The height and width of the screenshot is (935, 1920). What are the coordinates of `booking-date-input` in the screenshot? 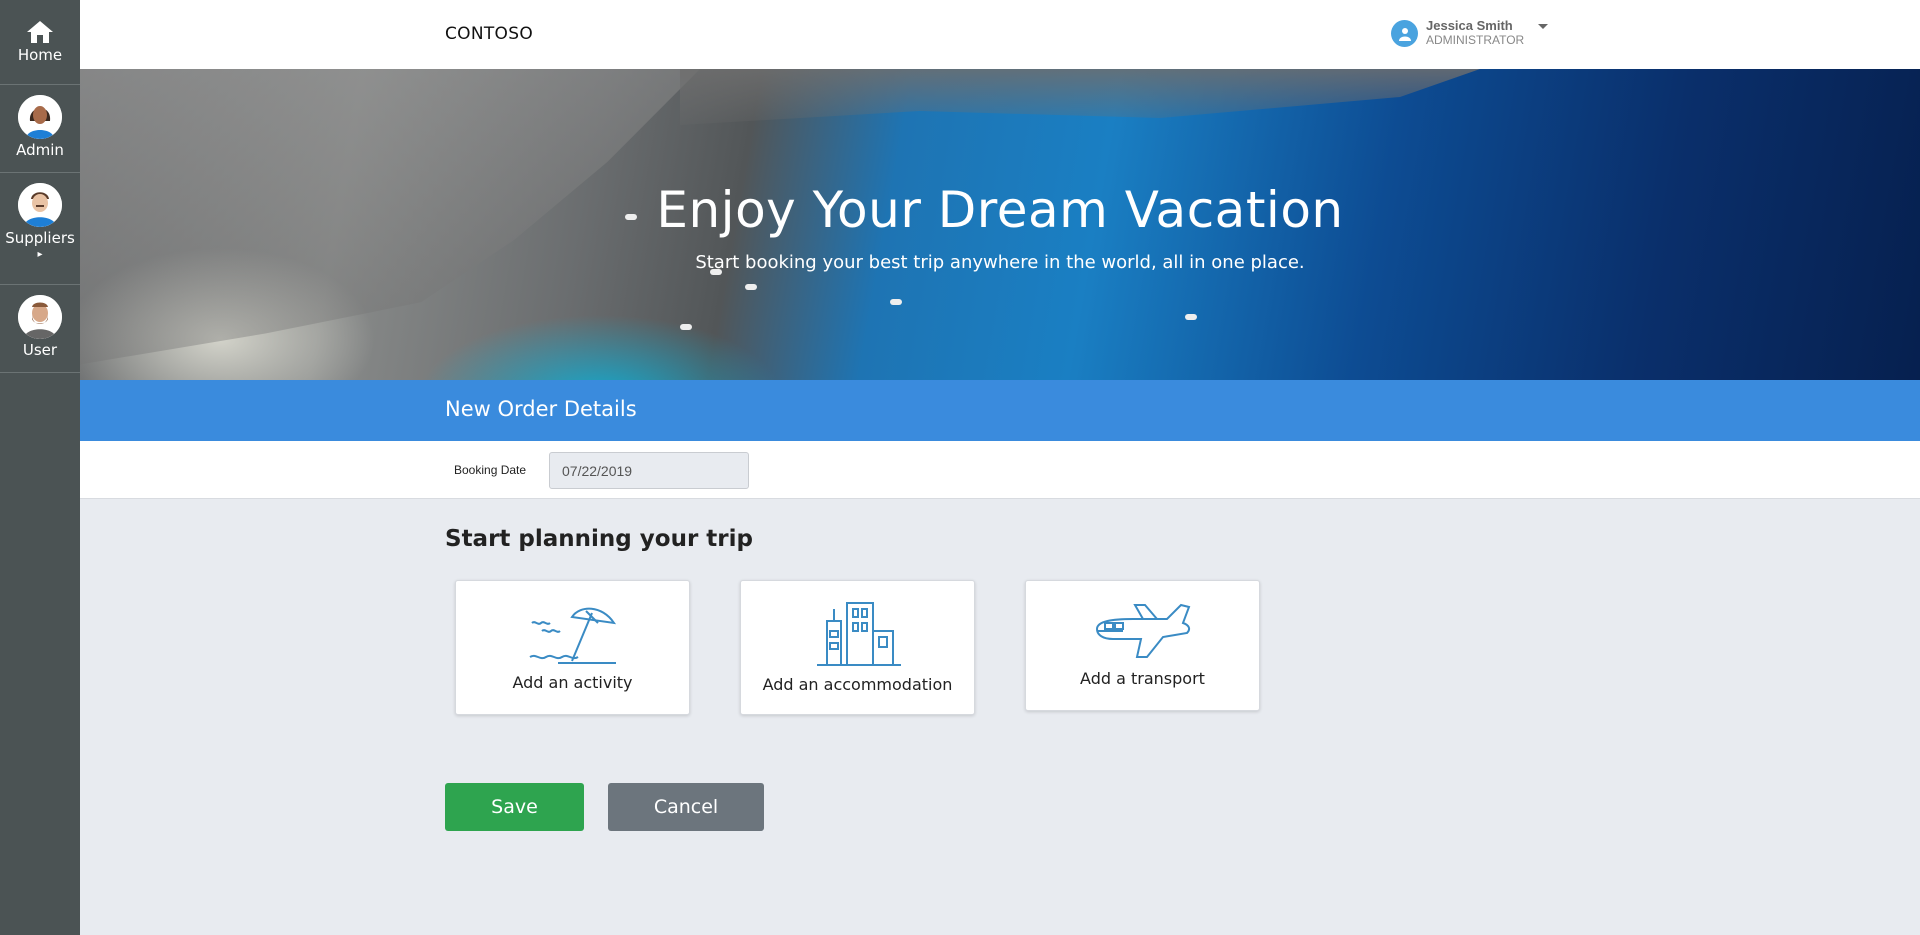 It's located at (649, 470).